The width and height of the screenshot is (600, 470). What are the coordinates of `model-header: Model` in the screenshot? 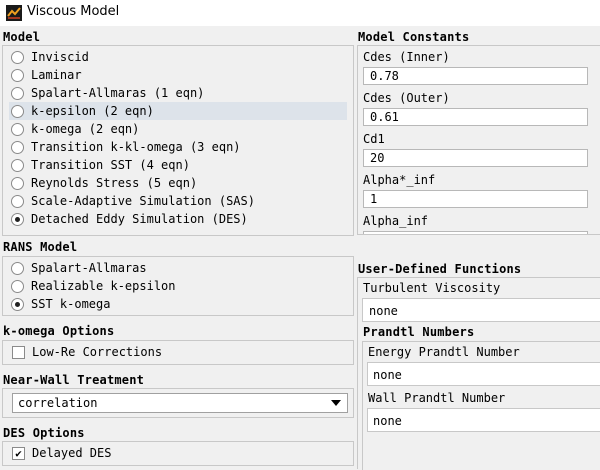 It's located at (22, 37).